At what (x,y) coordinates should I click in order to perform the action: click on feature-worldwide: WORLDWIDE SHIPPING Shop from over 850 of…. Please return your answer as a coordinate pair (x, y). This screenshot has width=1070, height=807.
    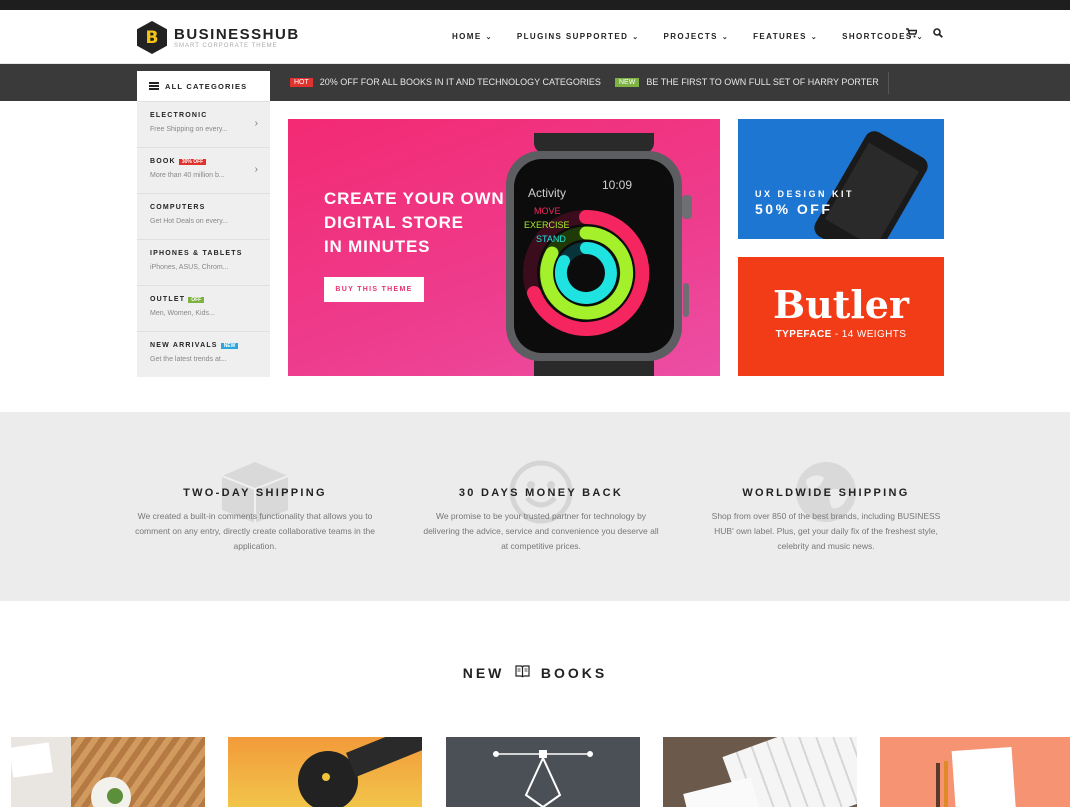
    Looking at the image, I should click on (826, 506).